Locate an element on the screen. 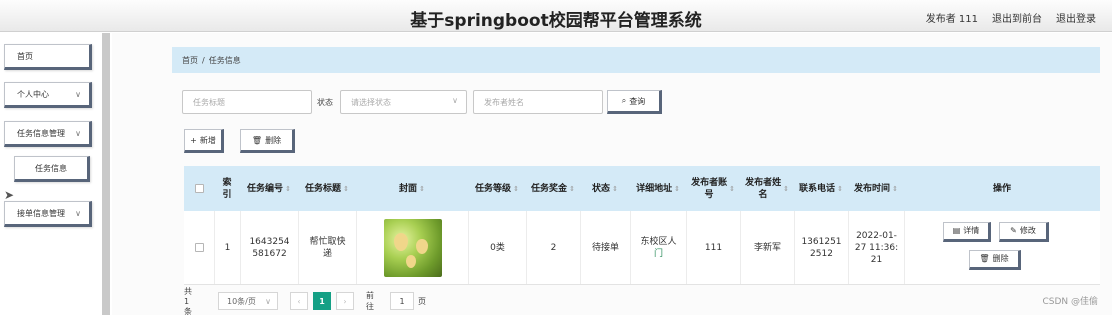 The image size is (1112, 315). col-cover: 封面 ⇕ is located at coordinates (412, 188).